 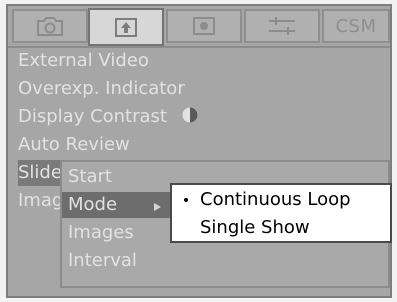 I want to click on submenu-item-images: Images, so click(x=98, y=233).